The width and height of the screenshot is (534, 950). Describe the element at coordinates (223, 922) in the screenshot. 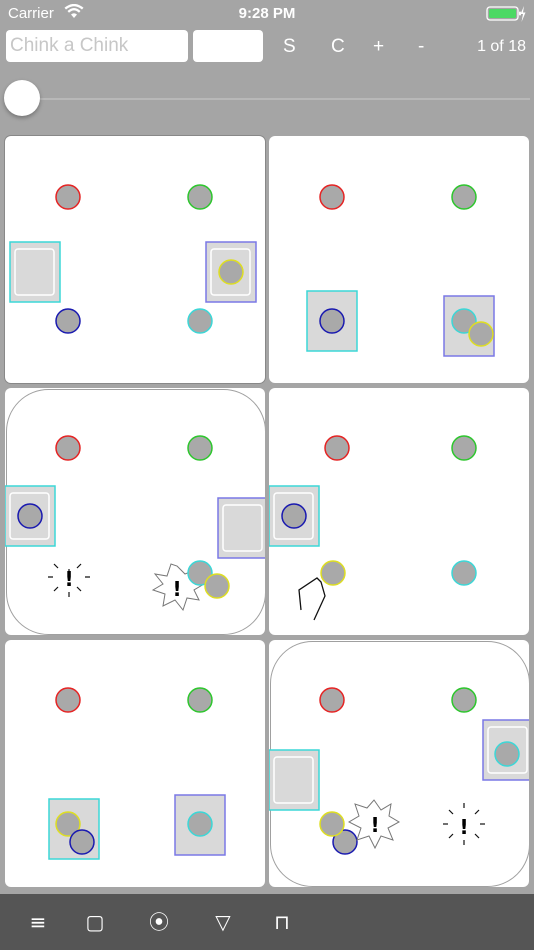

I see `triangle-icon: ▽` at that location.